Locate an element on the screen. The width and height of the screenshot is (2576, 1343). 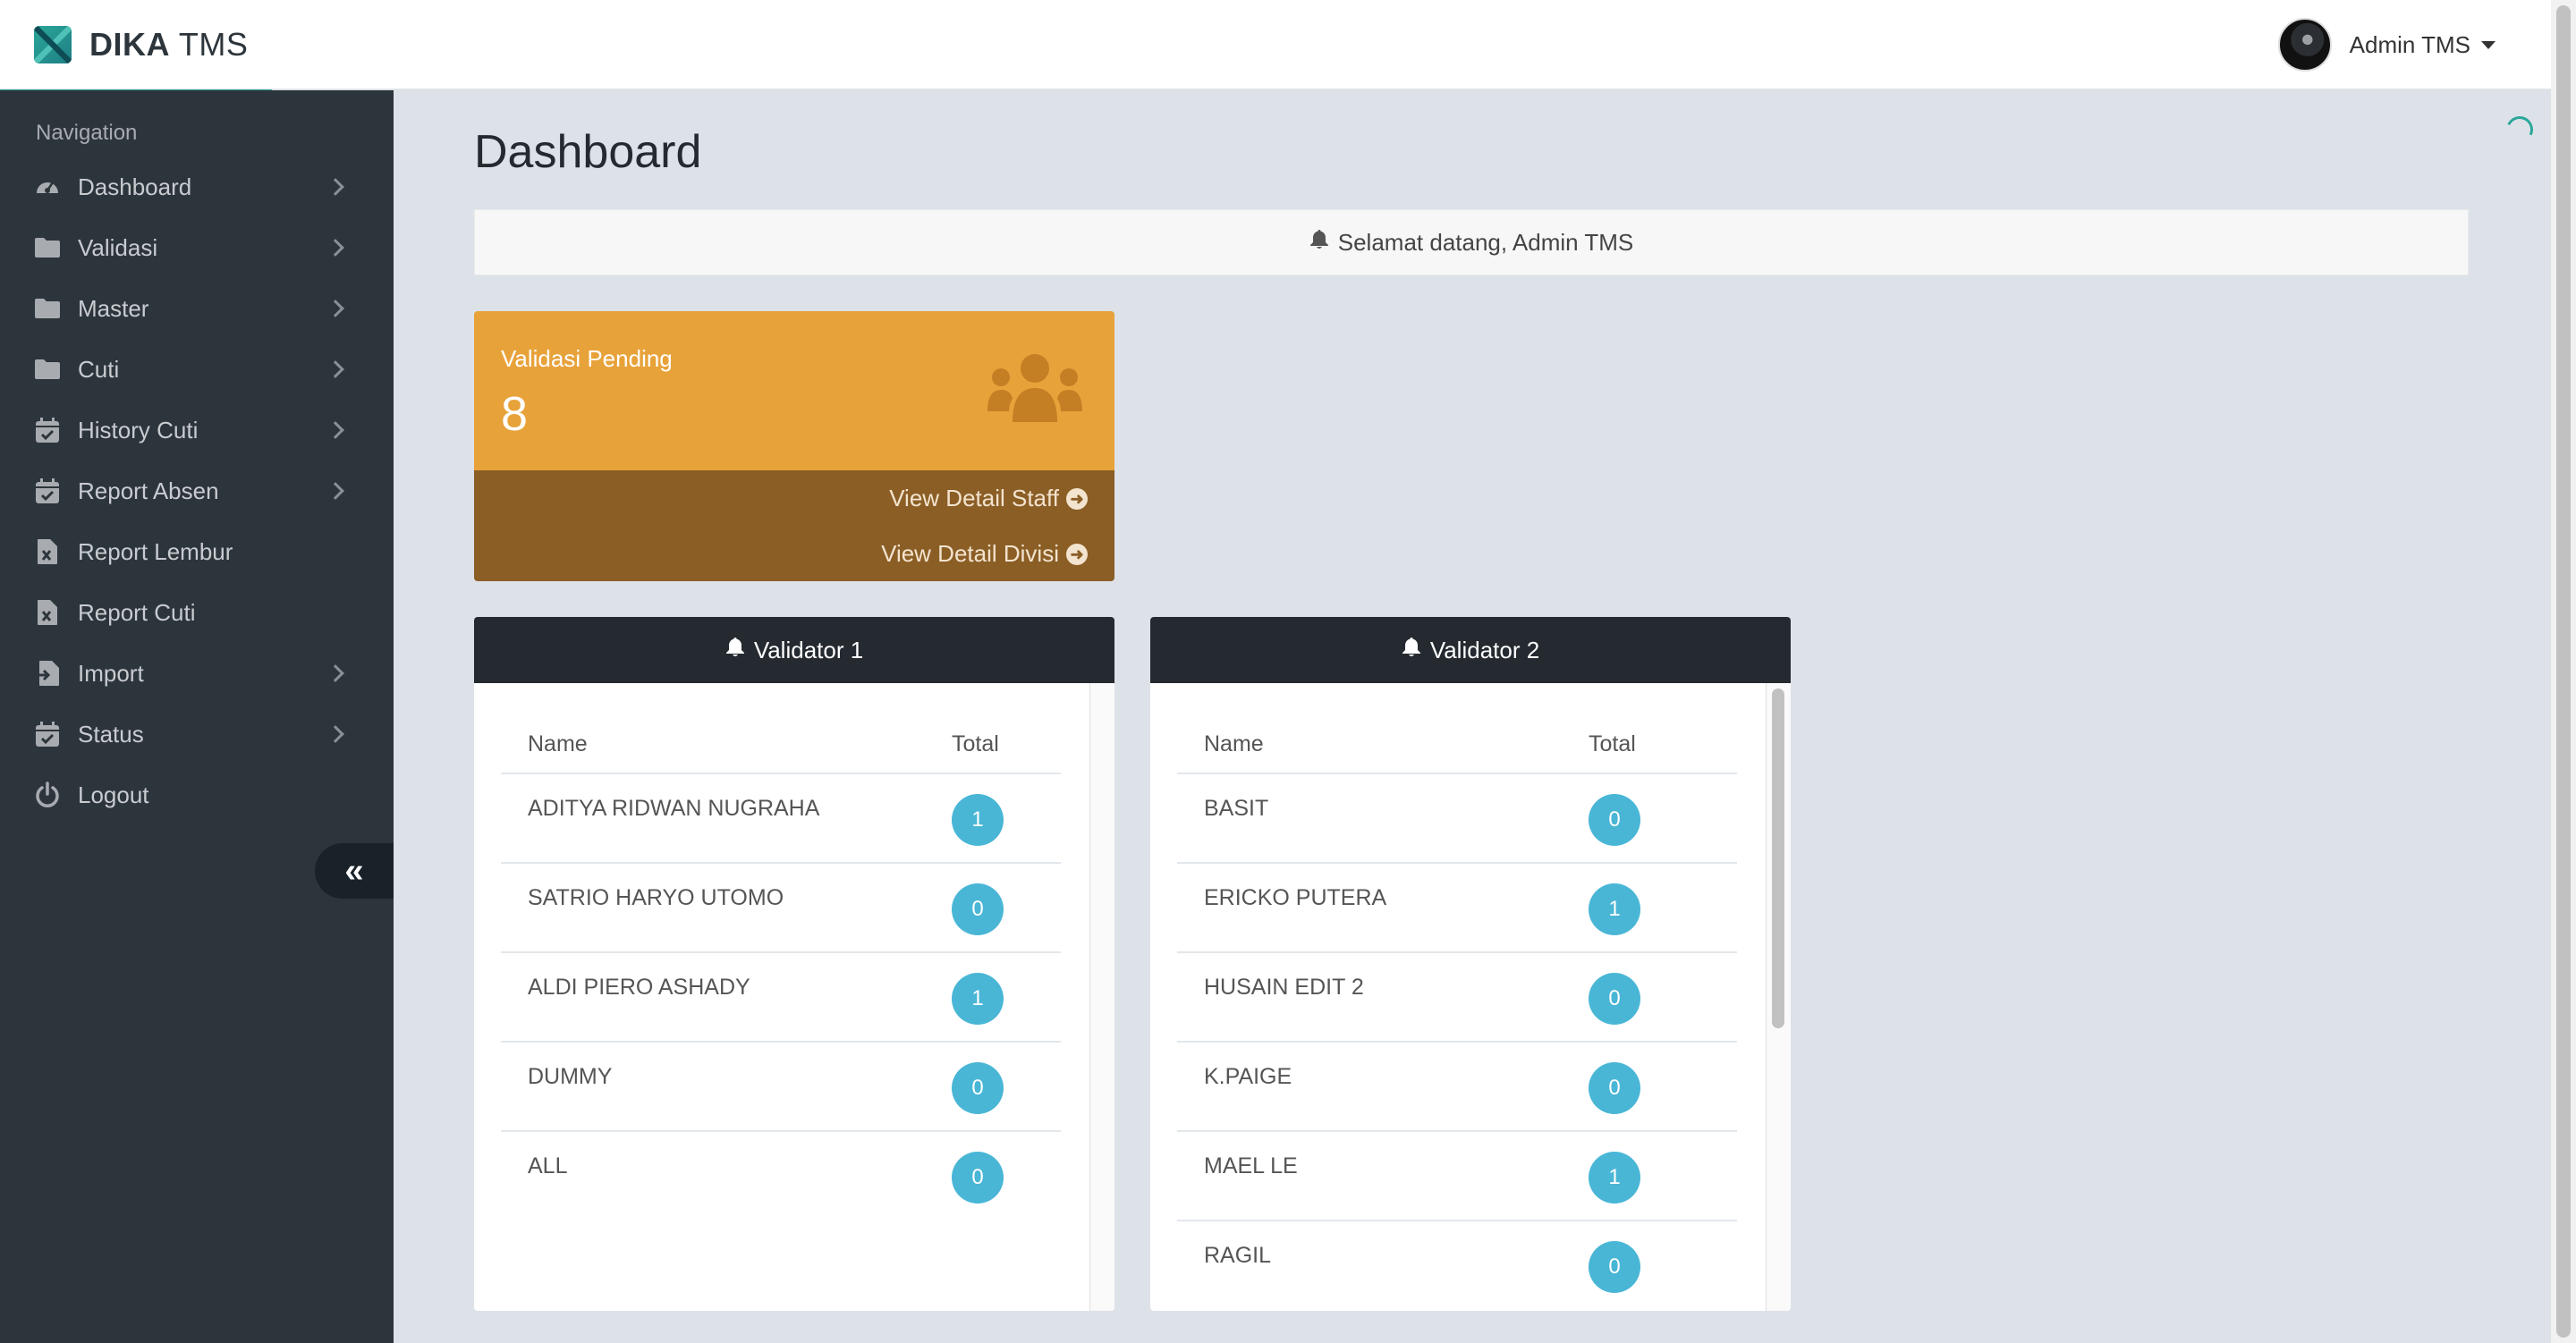
user-name: Admin TMS is located at coordinates (2409, 44).